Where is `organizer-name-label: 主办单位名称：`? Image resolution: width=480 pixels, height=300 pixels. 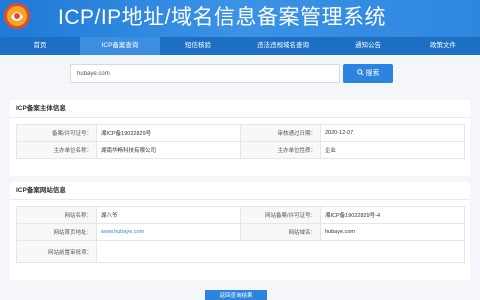
organizer-name-label: 主办单位名称： is located at coordinates (56, 150).